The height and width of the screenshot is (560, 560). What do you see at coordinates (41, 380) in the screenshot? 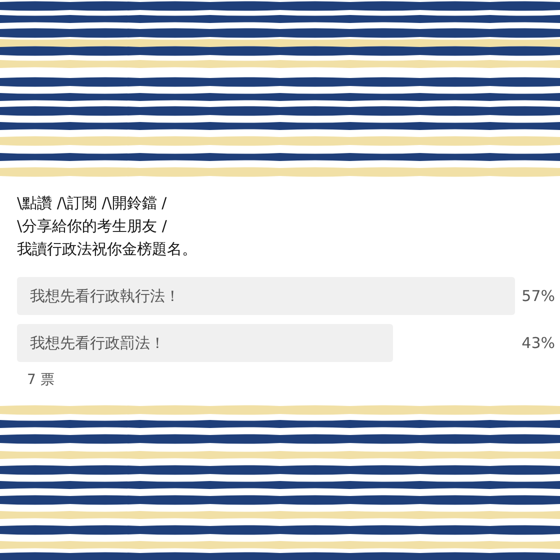
I see `vote-count: 7 票` at bounding box center [41, 380].